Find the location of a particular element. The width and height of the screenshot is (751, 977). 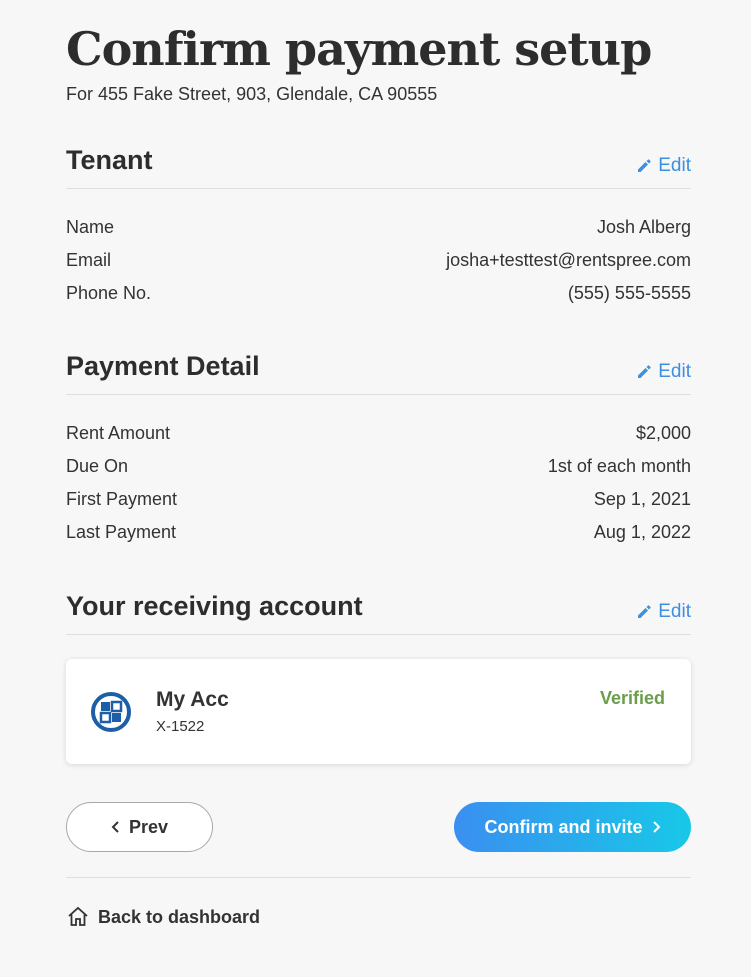

row-label: Last Payment is located at coordinates (121, 532).